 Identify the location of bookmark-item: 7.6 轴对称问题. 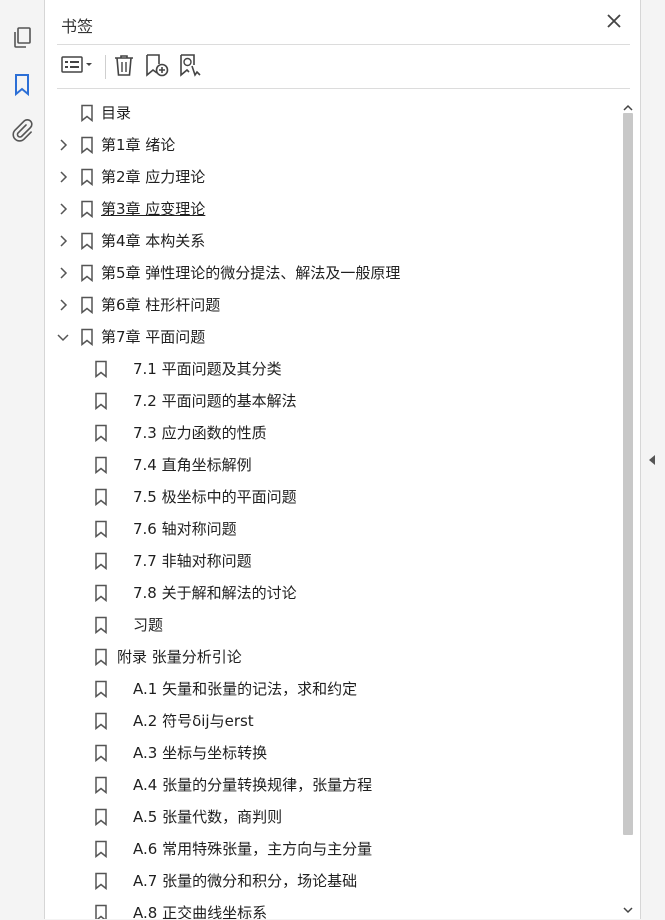
(332, 529).